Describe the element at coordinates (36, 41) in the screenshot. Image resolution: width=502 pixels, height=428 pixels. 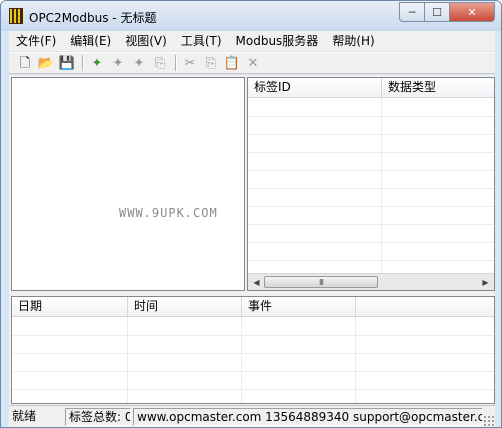
I see `menu-file: 文件(F)` at that location.